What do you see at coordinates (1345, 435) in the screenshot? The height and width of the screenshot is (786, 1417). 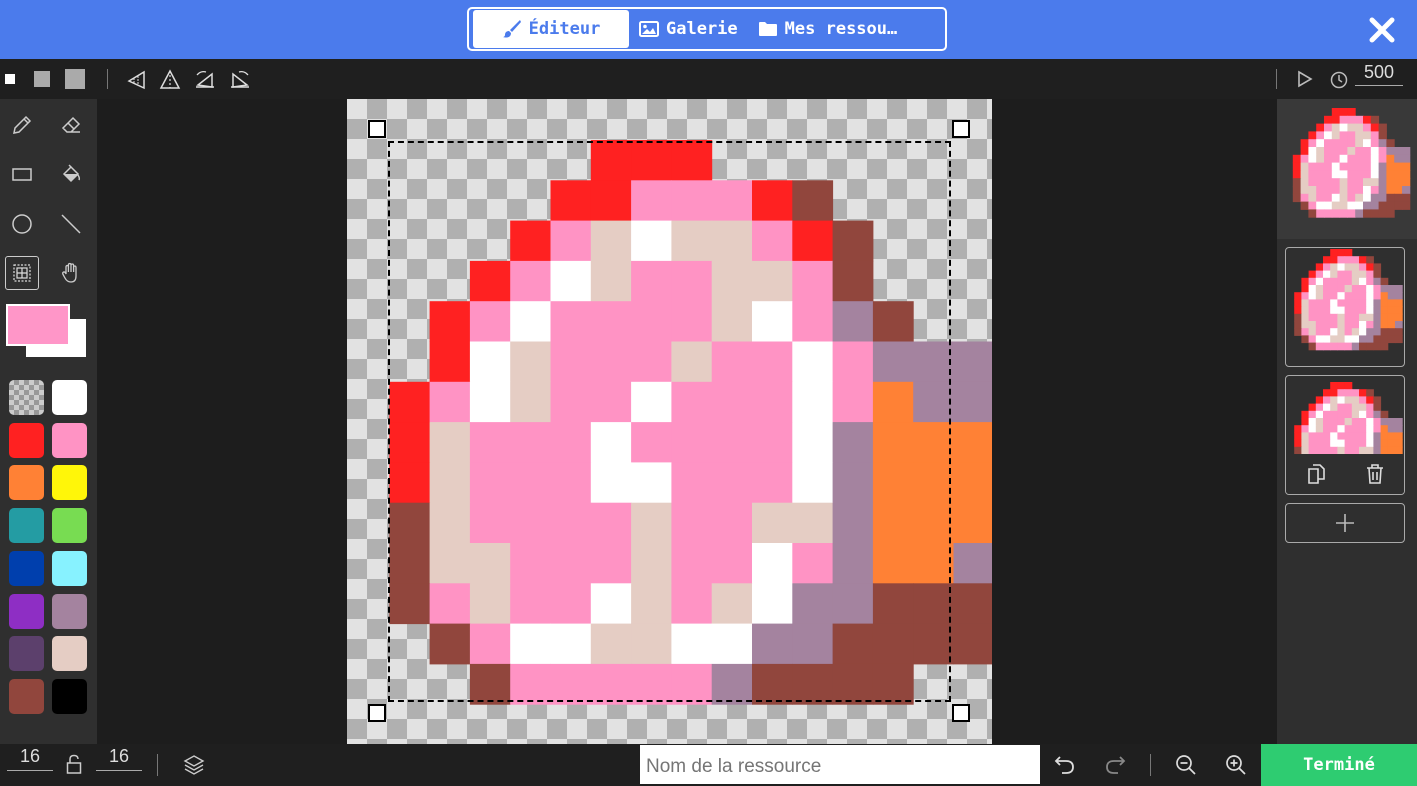 I see `frame-thumbnail-selected` at bounding box center [1345, 435].